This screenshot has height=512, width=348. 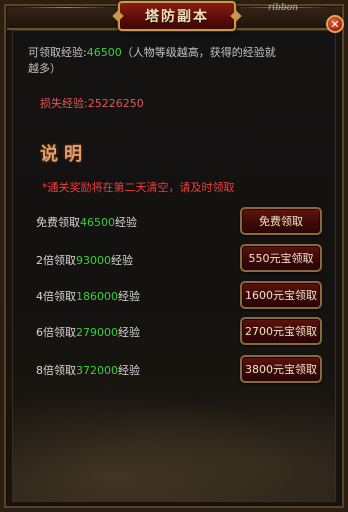 What do you see at coordinates (56, 260) in the screenshot?
I see `reward-prefix: 2倍领取` at bounding box center [56, 260].